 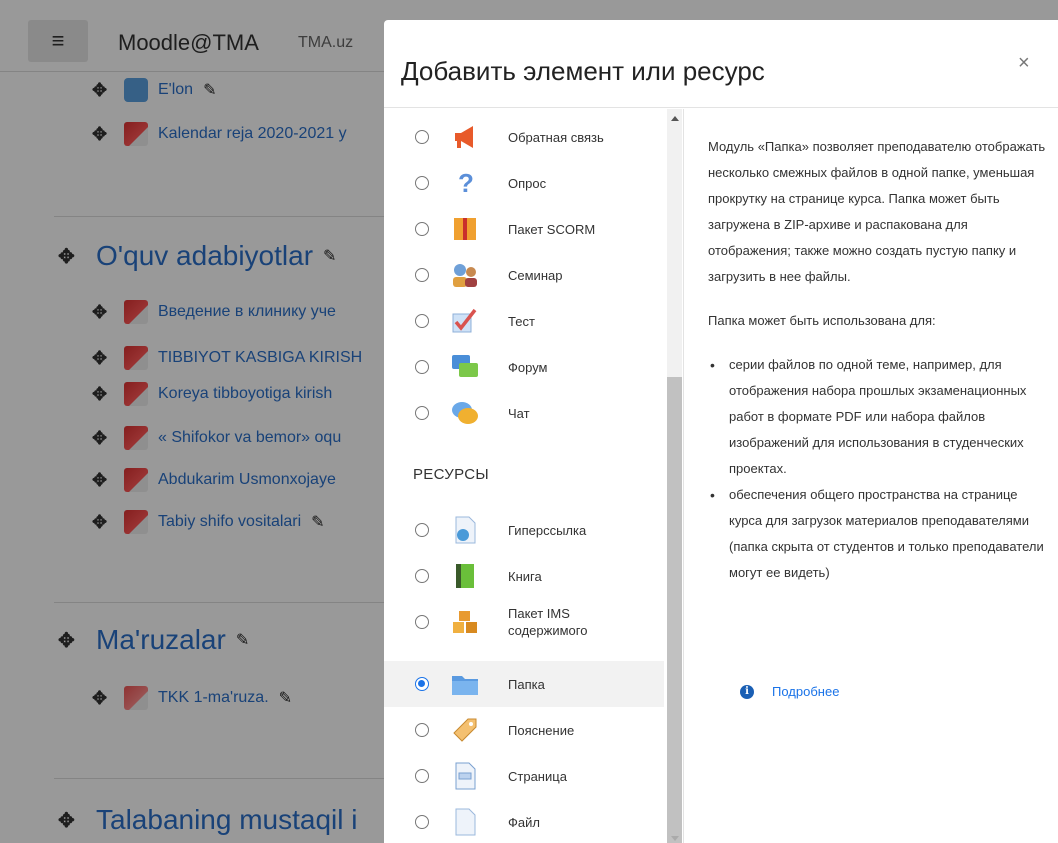 What do you see at coordinates (822, 320) in the screenshot?
I see `description-paragraph: Папка может быть использована для:` at bounding box center [822, 320].